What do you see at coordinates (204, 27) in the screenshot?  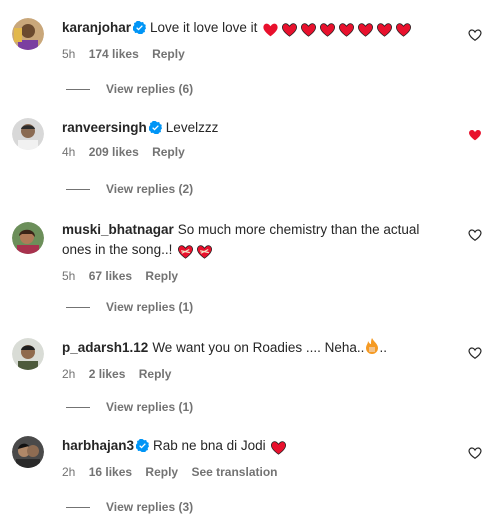 I see `comment-text: Love it love love it` at bounding box center [204, 27].